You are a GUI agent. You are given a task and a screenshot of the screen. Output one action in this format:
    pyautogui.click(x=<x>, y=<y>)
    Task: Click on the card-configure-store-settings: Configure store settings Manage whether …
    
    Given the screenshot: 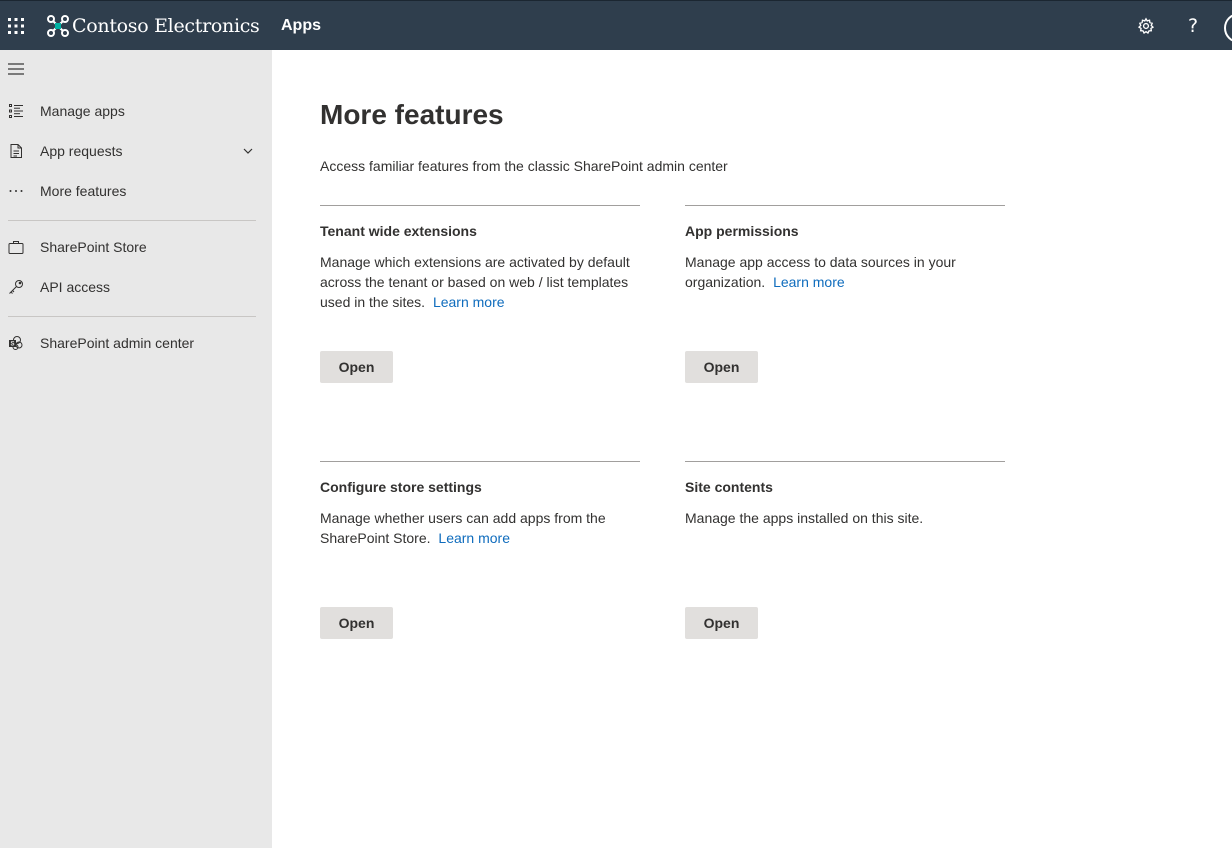 What is the action you would take?
    pyautogui.click(x=480, y=550)
    